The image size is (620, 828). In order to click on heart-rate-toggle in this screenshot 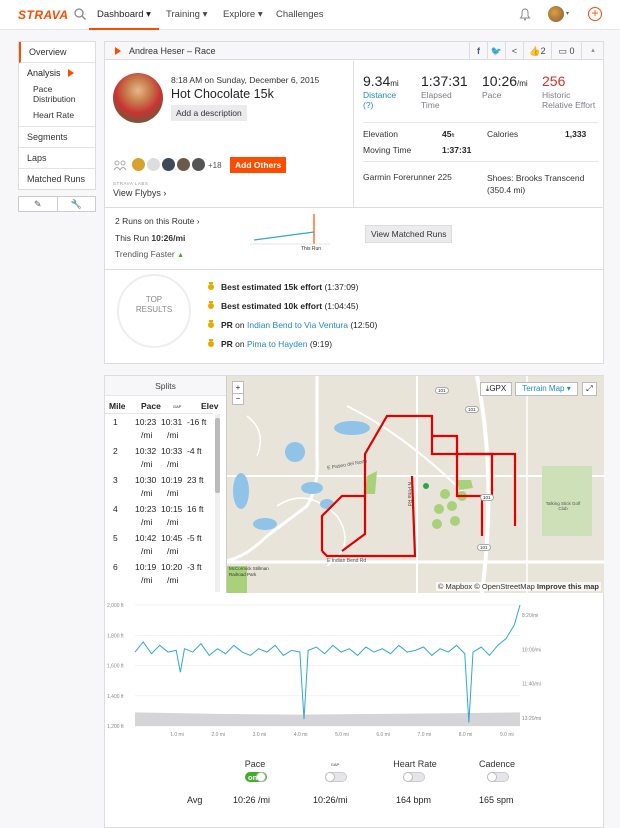, I will do `click(414, 777)`.